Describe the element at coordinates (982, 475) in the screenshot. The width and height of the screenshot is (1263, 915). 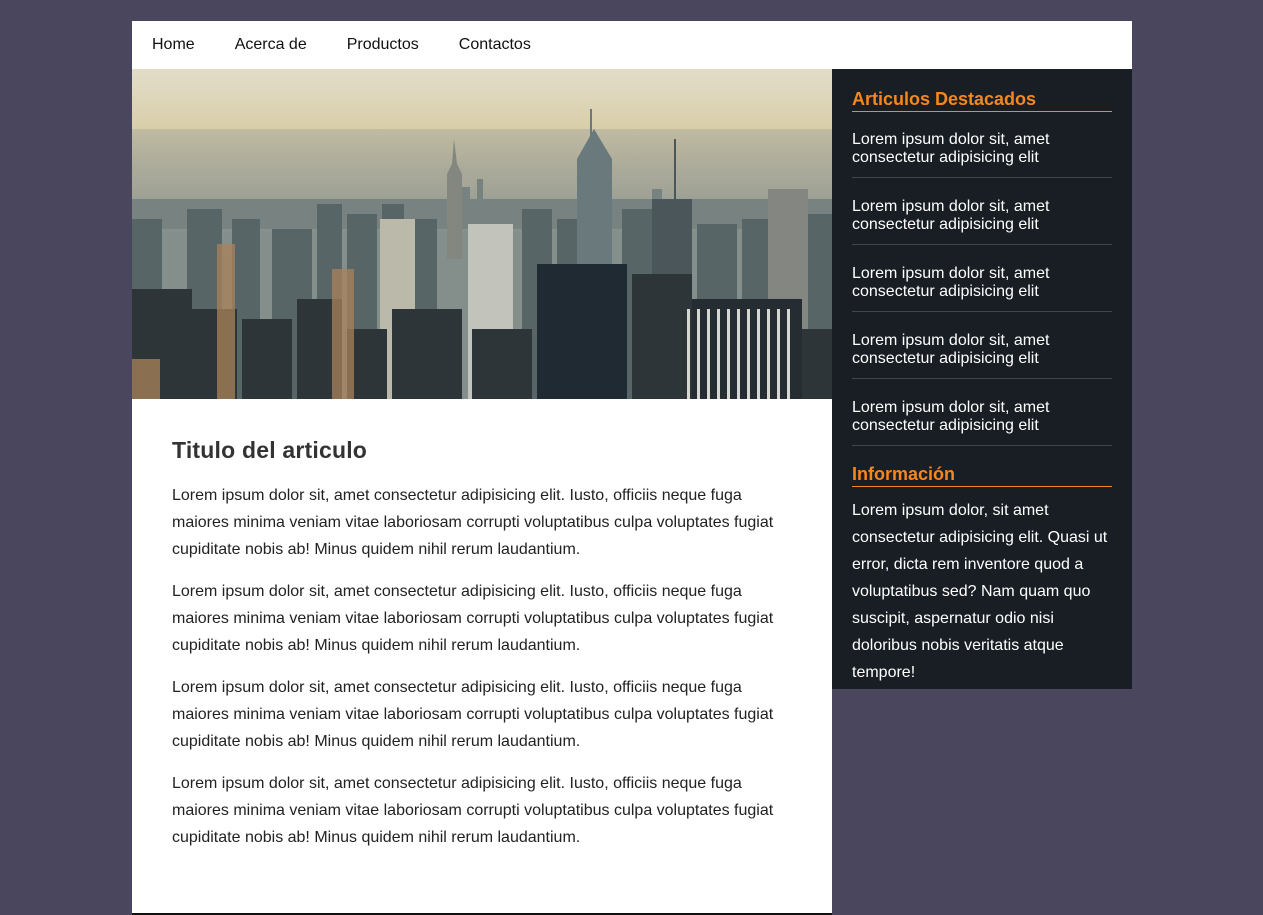
I see `information-heading: Información` at that location.